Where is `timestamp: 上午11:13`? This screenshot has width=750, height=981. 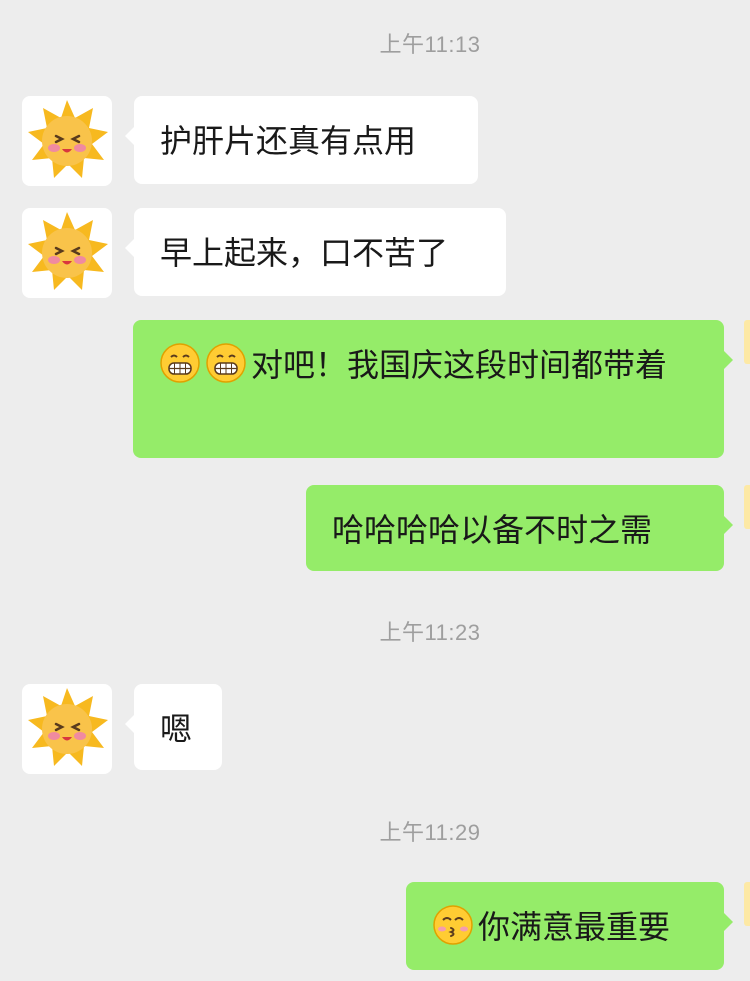
timestamp: 上午11:13 is located at coordinates (430, 44).